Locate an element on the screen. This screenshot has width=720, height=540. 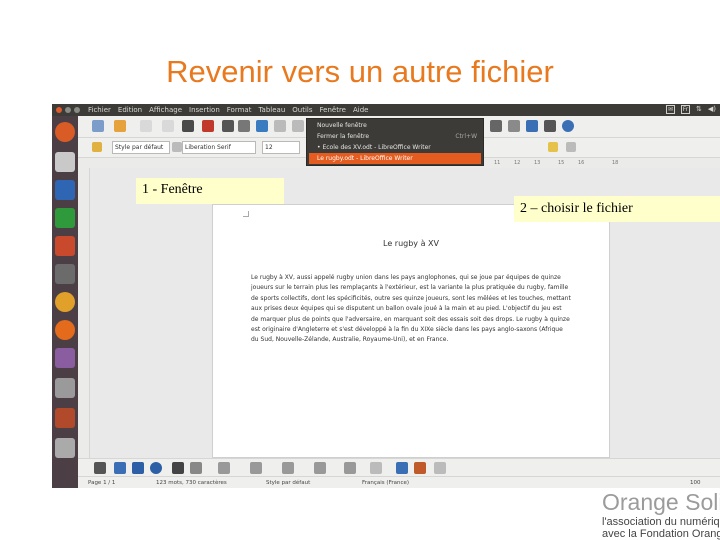
highlight-icon is located at coordinates (553, 147).